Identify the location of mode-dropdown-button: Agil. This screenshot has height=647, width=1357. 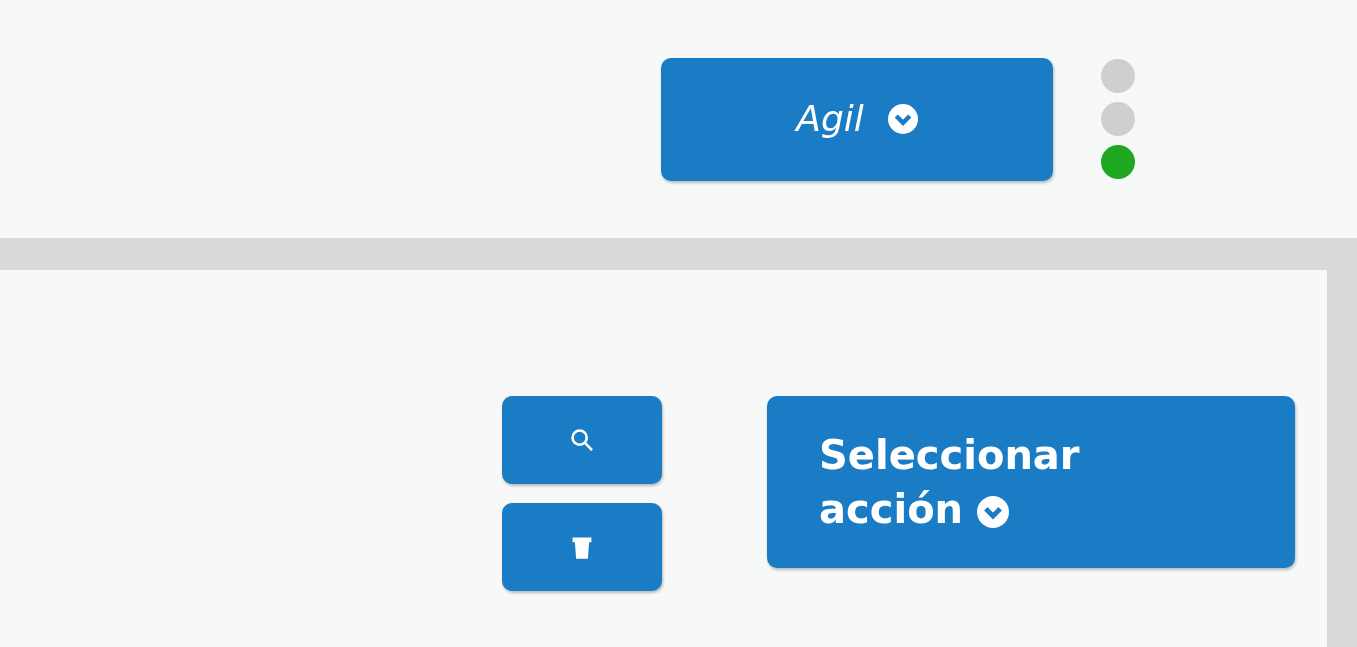
(857, 119).